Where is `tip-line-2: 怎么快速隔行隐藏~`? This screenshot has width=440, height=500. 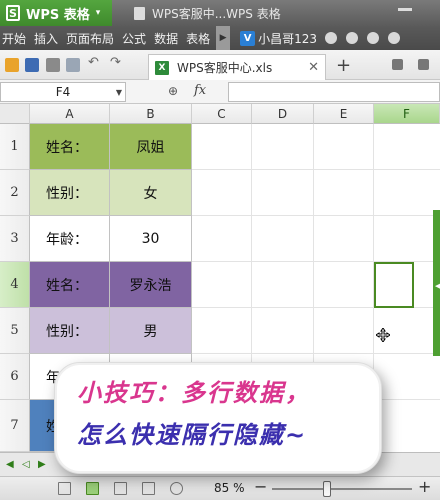
tip-line-2: 怎么快速隔行隐藏~ is located at coordinates (192, 435).